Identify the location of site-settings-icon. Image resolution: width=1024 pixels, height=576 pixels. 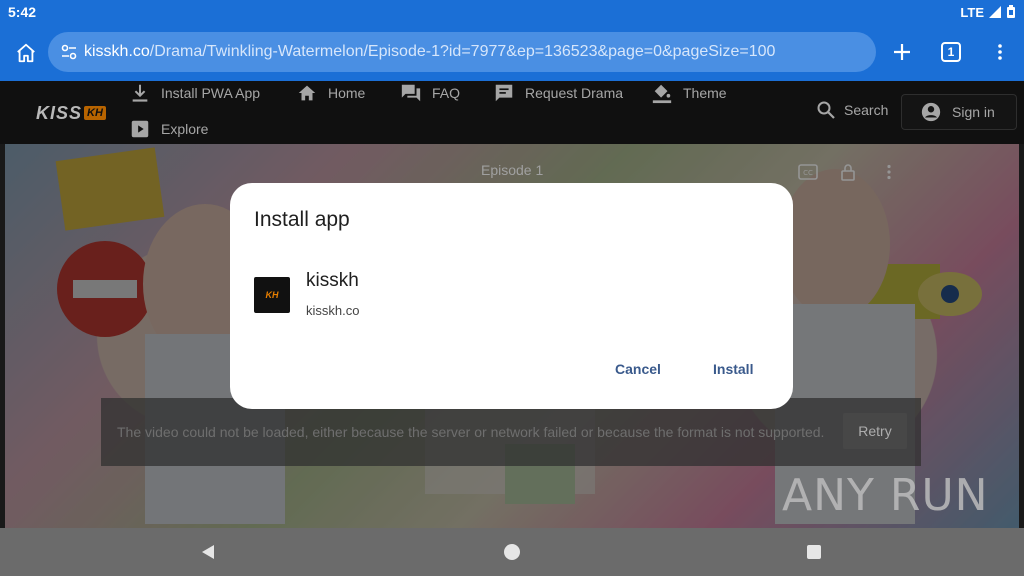
(69, 52).